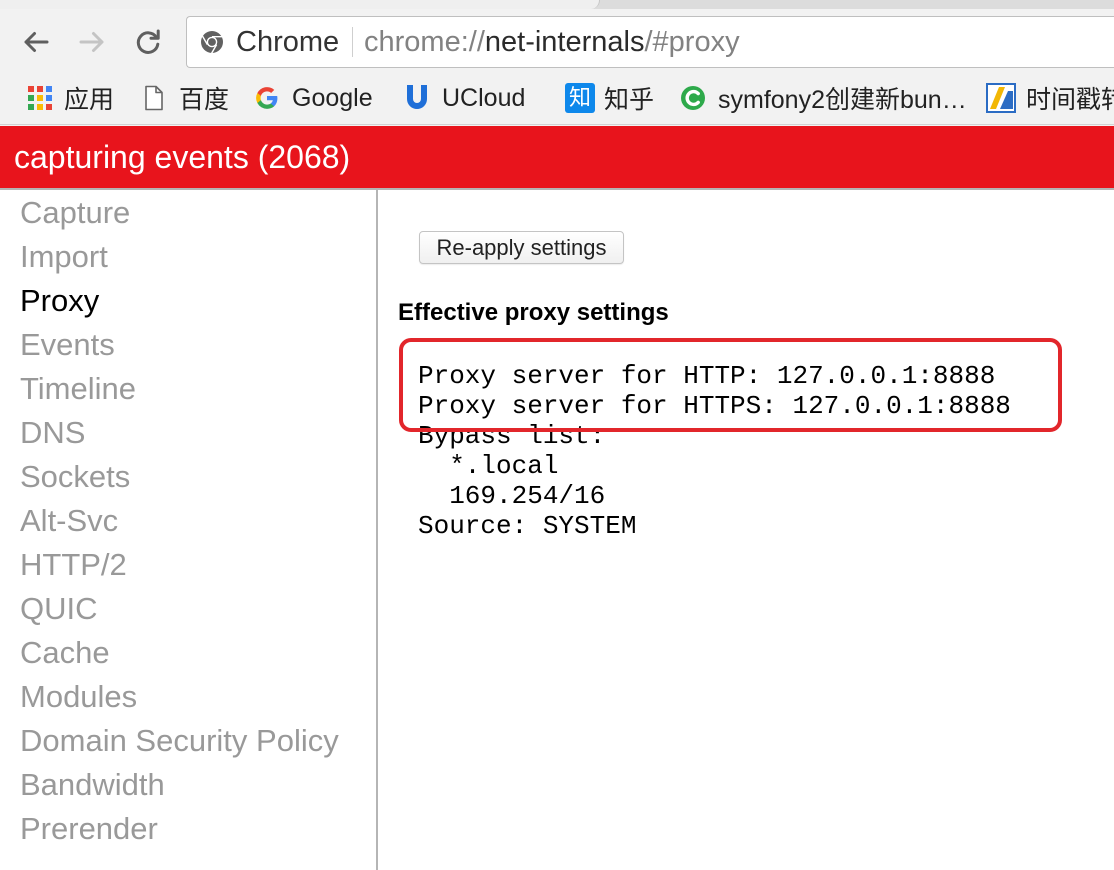  I want to click on proxy-https-line: Proxy server for HTTPS: 127.0.0.1:8888, so click(714, 406).